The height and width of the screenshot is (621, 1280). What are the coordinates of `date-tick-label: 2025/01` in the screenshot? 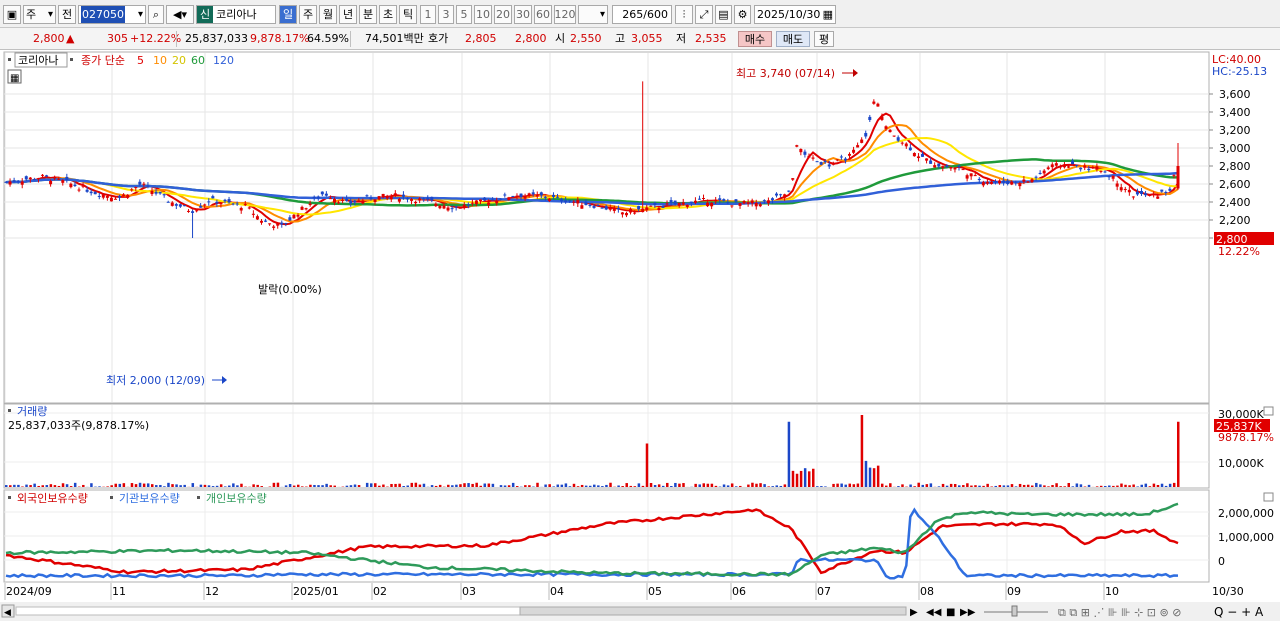 It's located at (316, 591).